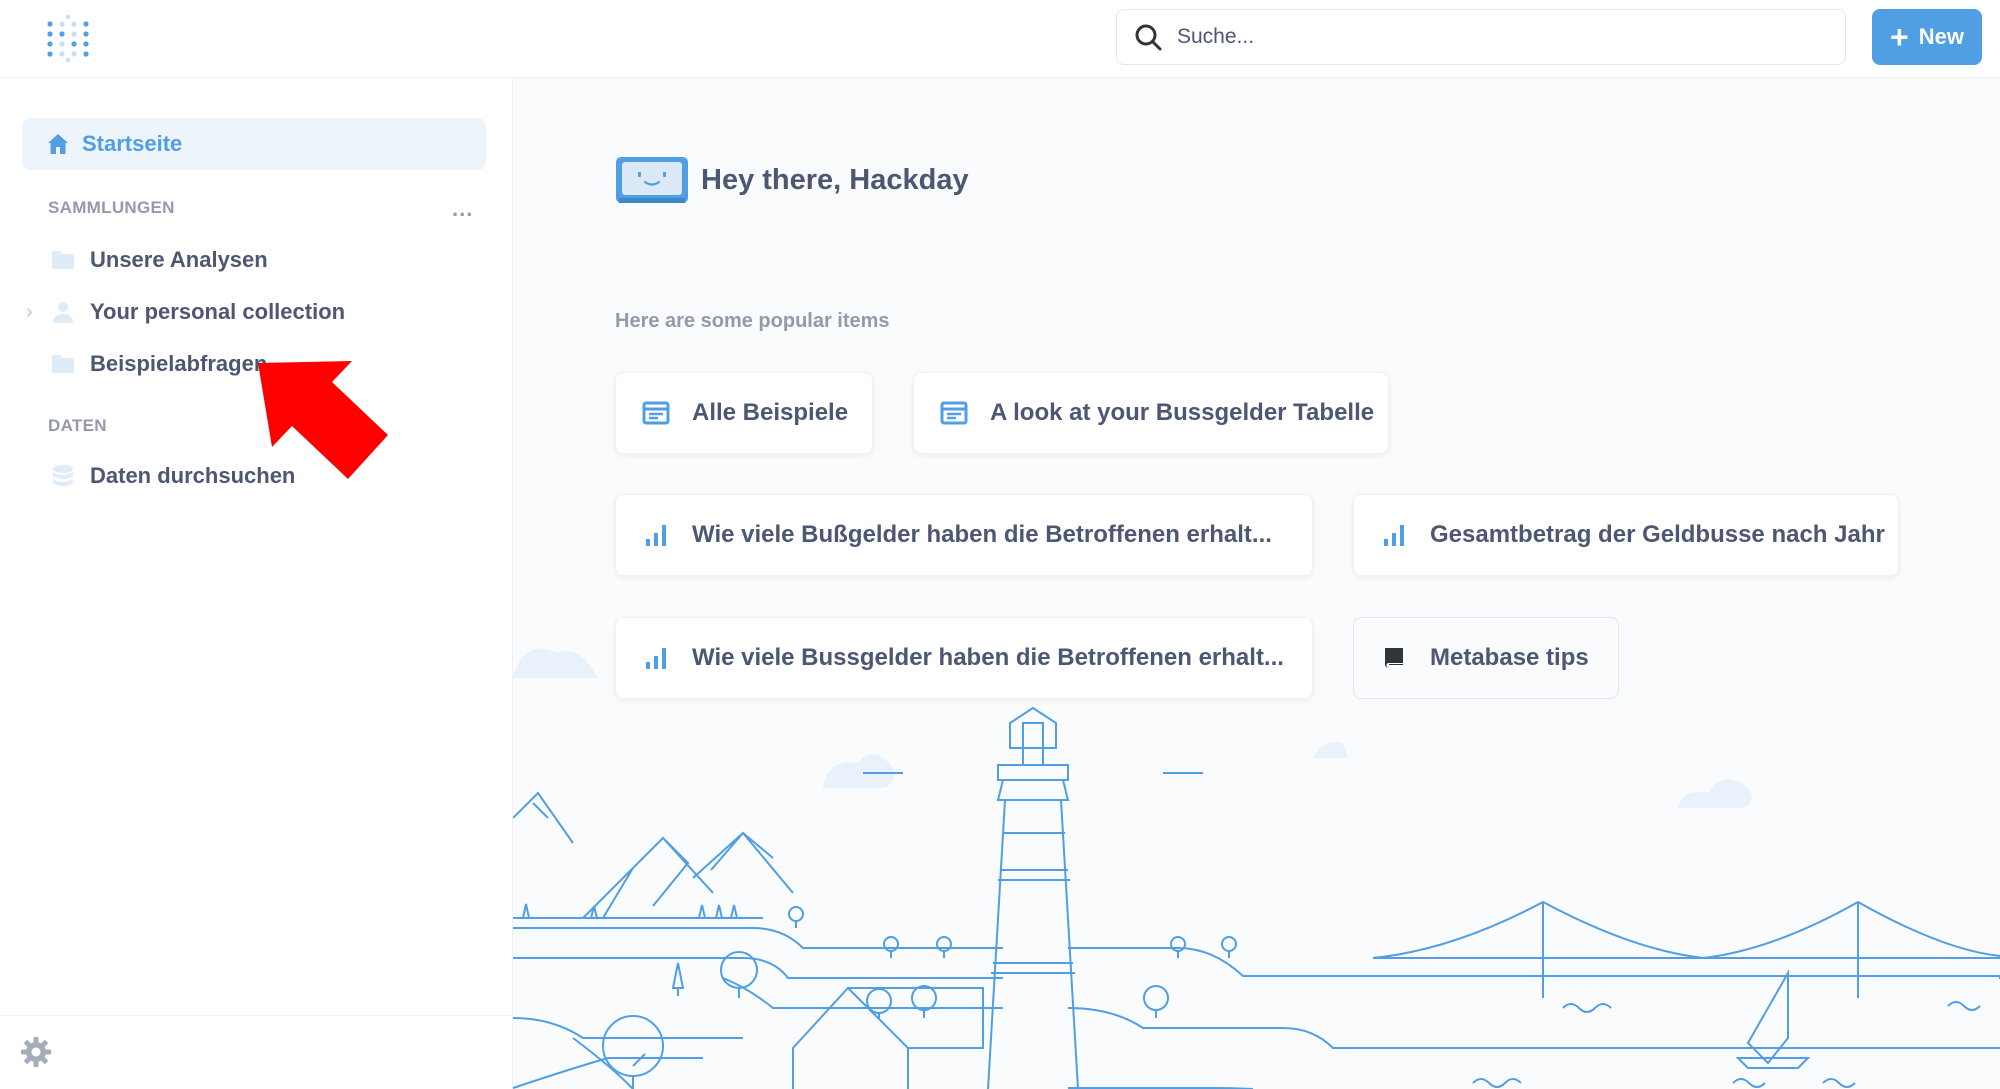 The width and height of the screenshot is (2000, 1089). Describe the element at coordinates (256, 1052) in the screenshot. I see `sidebar-footer` at that location.